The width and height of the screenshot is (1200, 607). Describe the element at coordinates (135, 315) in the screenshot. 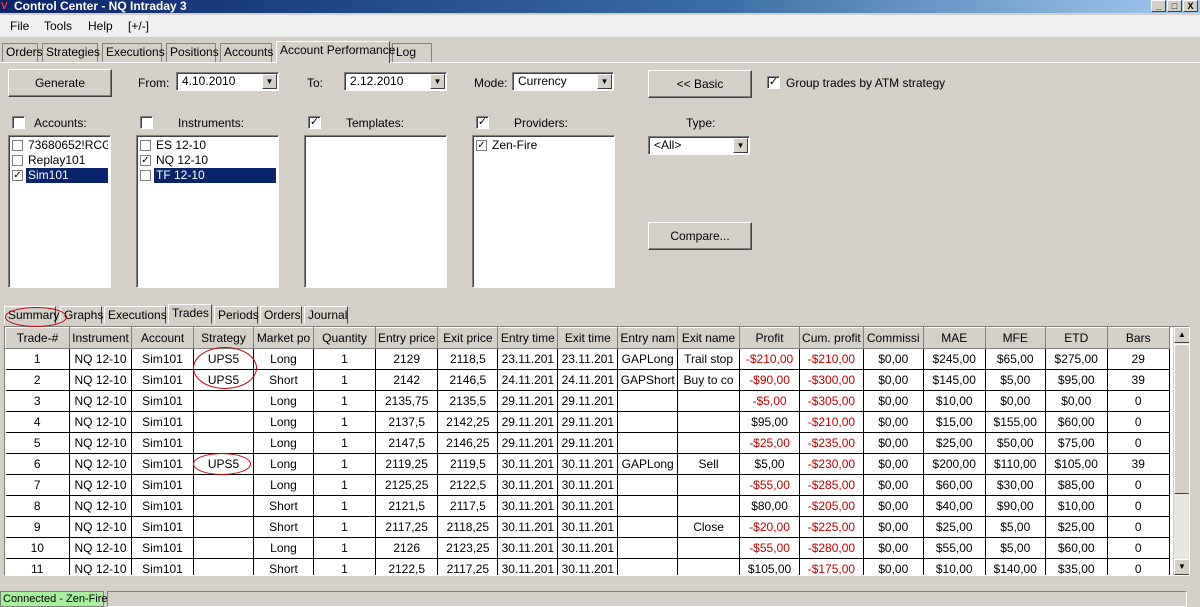

I see `tab-executions-sub: Executions` at that location.